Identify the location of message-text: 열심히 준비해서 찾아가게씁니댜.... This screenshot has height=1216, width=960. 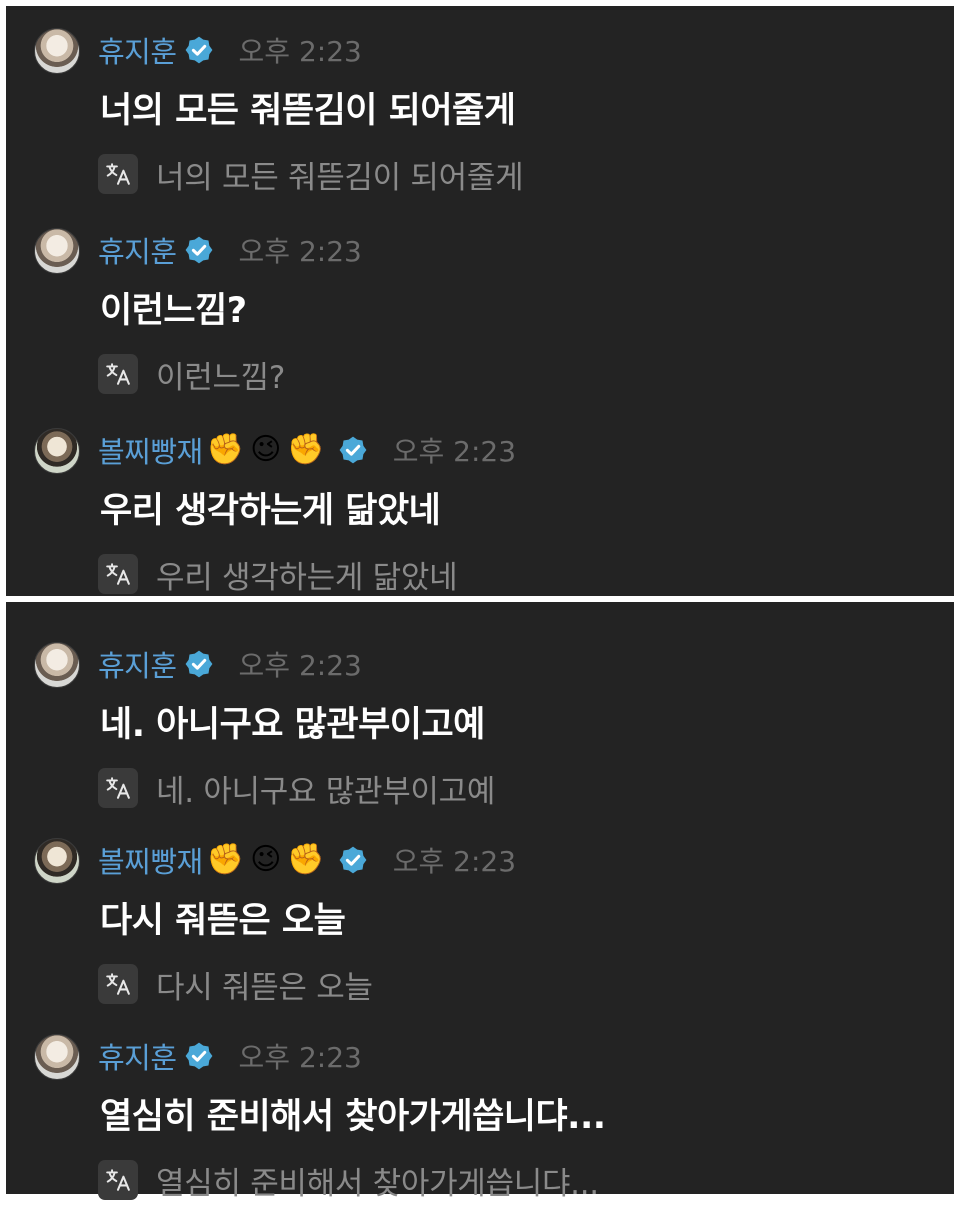
(353, 1117).